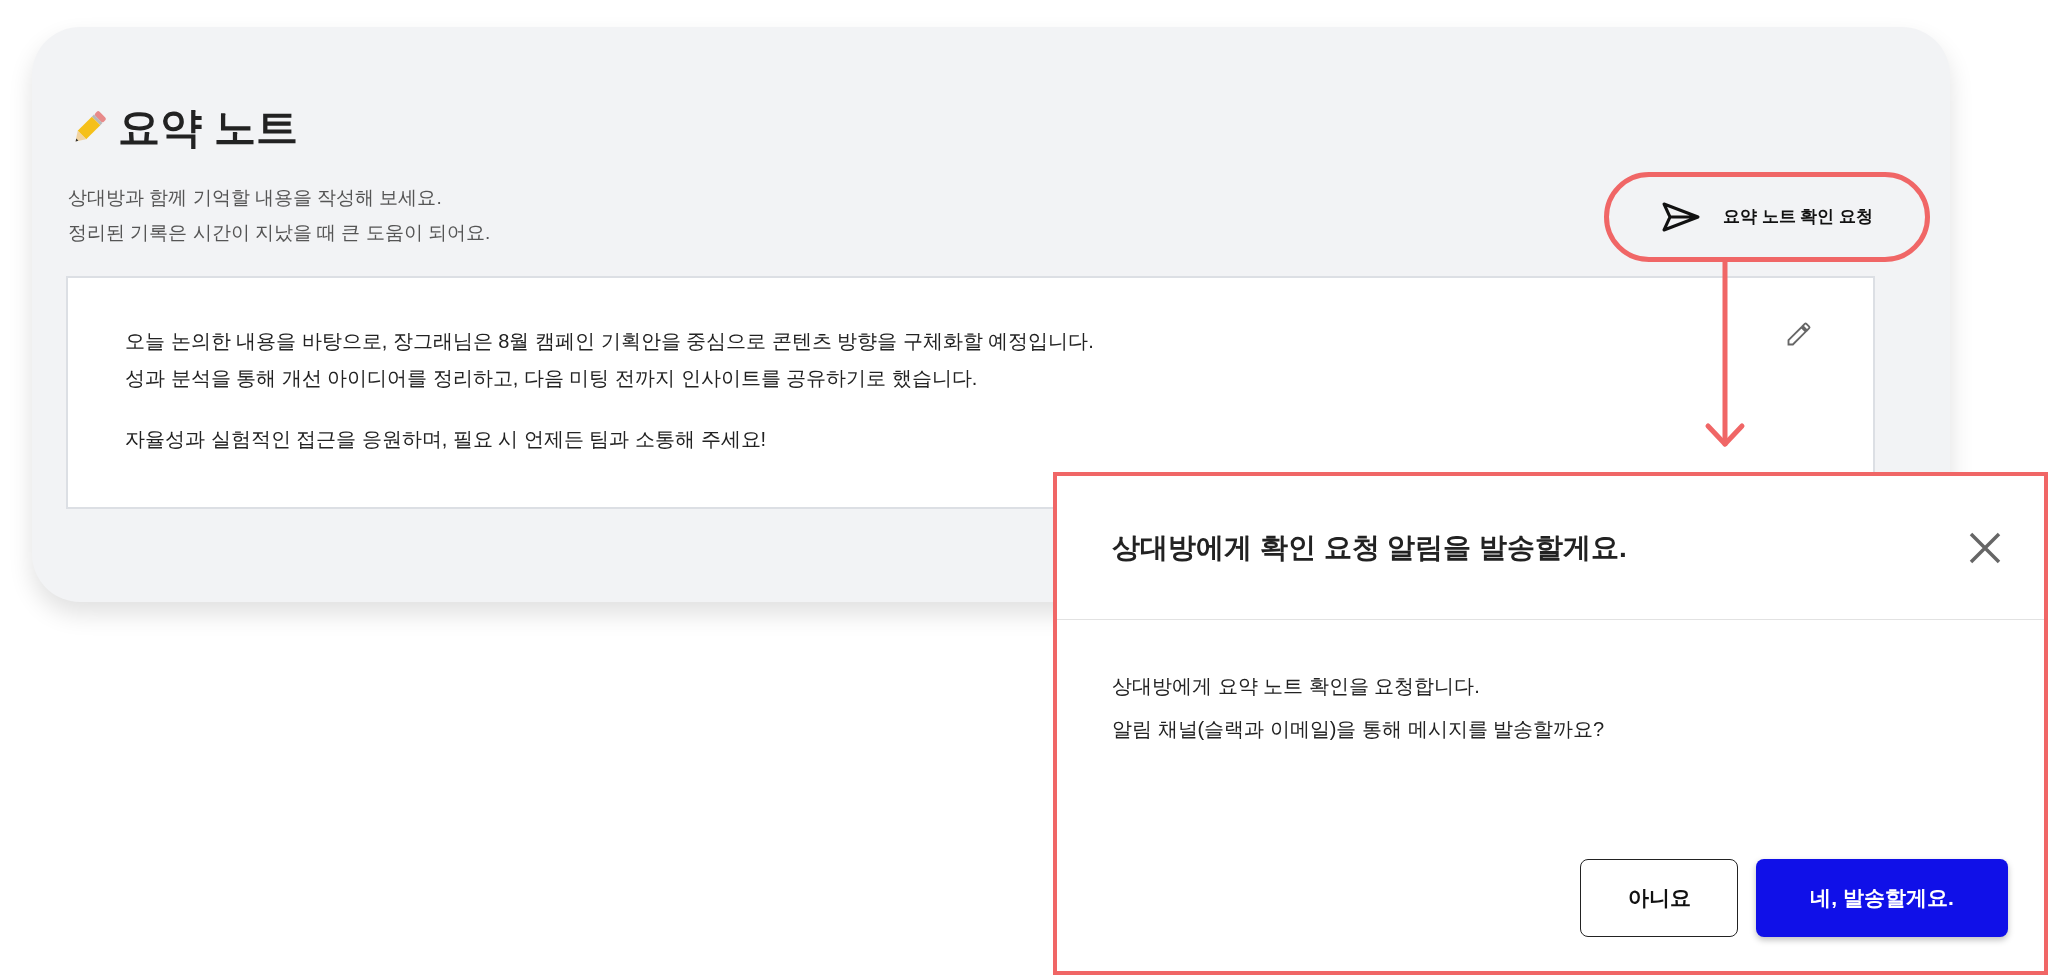  What do you see at coordinates (1767, 217) in the screenshot?
I see `request-button: 요약 노트 확인 요청` at bounding box center [1767, 217].